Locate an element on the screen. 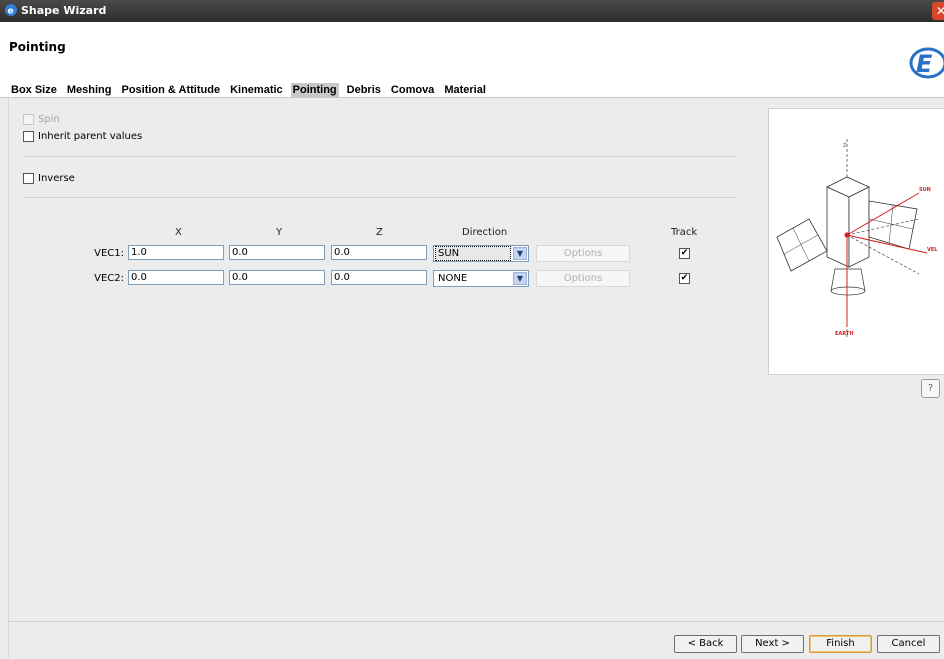 The width and height of the screenshot is (944, 659). tab-debris: Debris is located at coordinates (364, 90).